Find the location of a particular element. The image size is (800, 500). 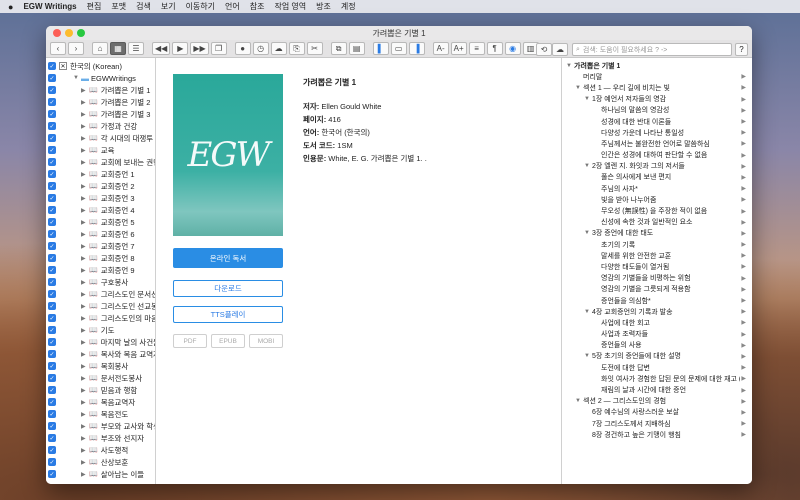

tree-item: ✓ ▶ 📖 가려뽑은 기별 3 is located at coordinates (100, 114).